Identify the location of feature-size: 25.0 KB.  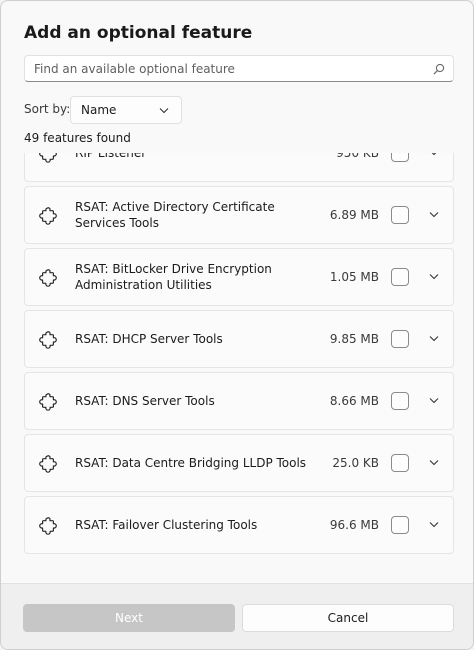
(355, 463).